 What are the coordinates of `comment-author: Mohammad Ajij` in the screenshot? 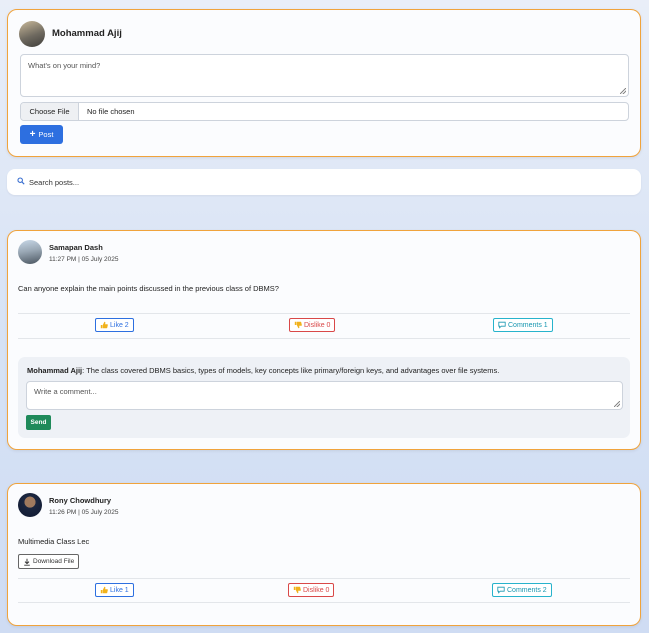 It's located at (55, 370).